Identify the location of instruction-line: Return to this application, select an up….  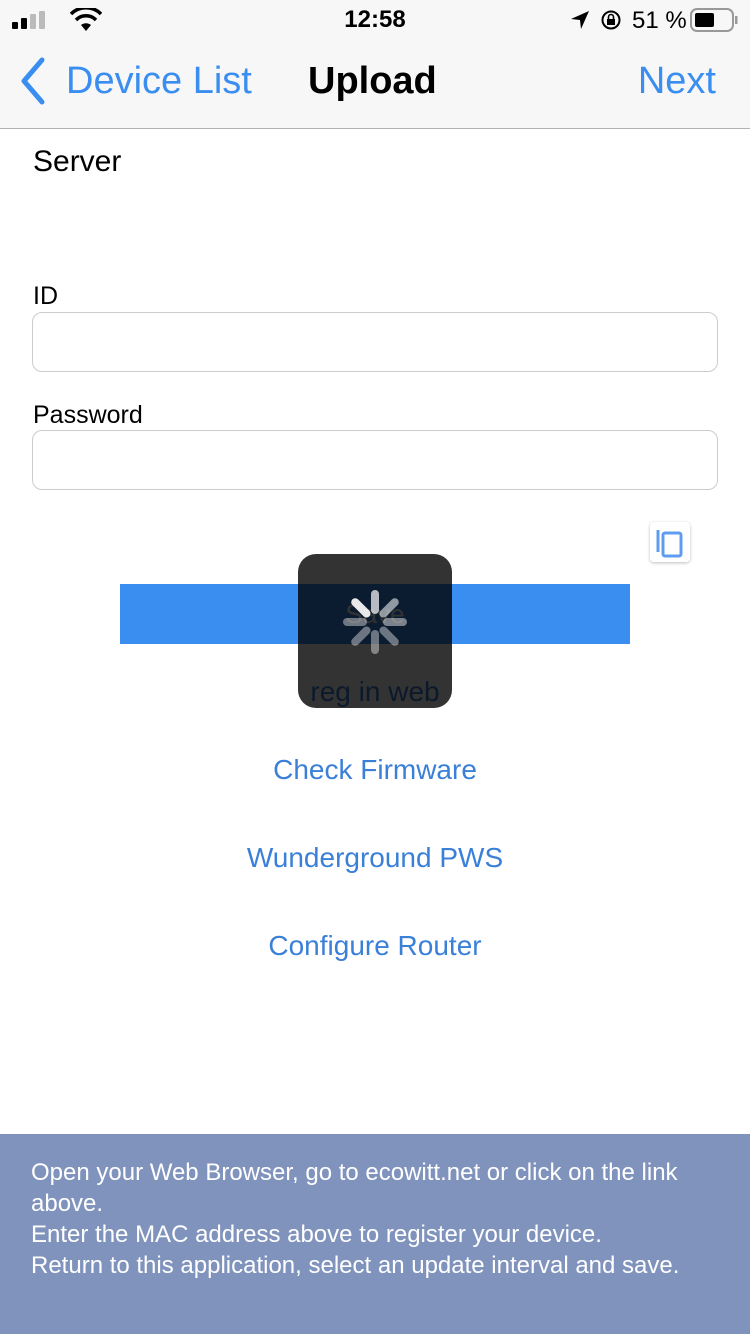
(355, 1265).